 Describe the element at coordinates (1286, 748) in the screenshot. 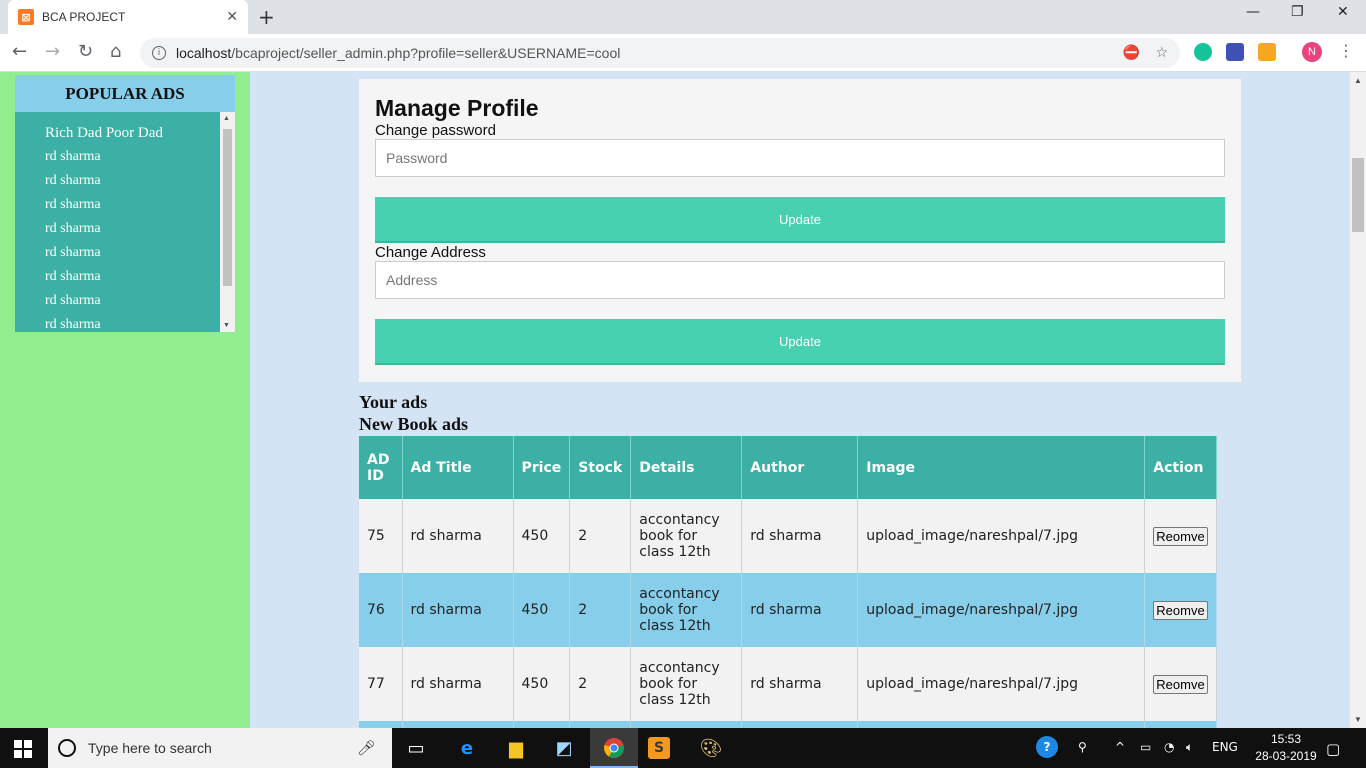

I see `taskbar-clock: 15:53 28-03-2019` at that location.